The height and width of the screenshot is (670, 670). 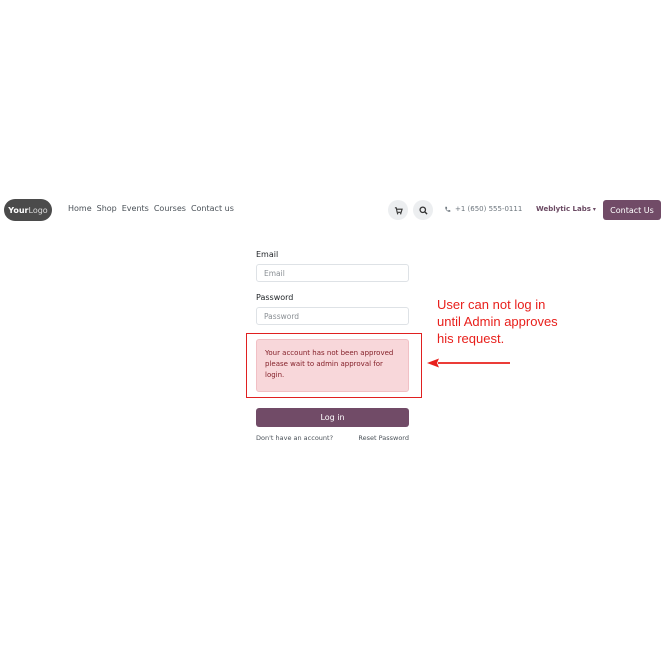 What do you see at coordinates (107, 208) in the screenshot?
I see `nav-link-shop: Shop` at bounding box center [107, 208].